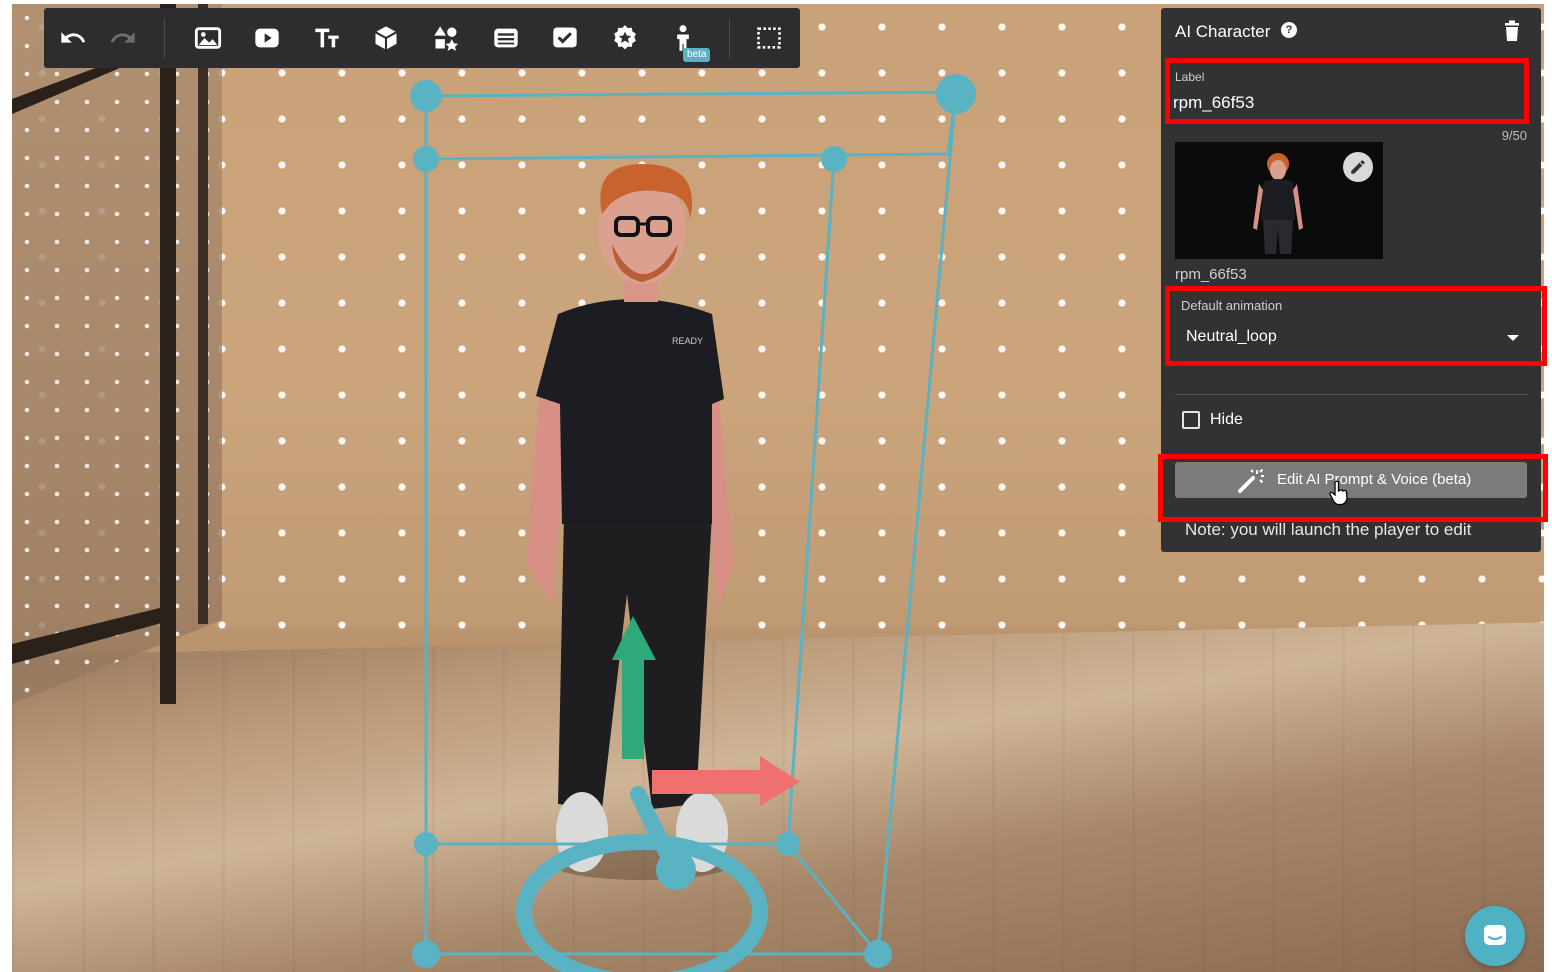 The image size is (1552, 972). What do you see at coordinates (1351, 394) in the screenshot?
I see `panel-divider` at bounding box center [1351, 394].